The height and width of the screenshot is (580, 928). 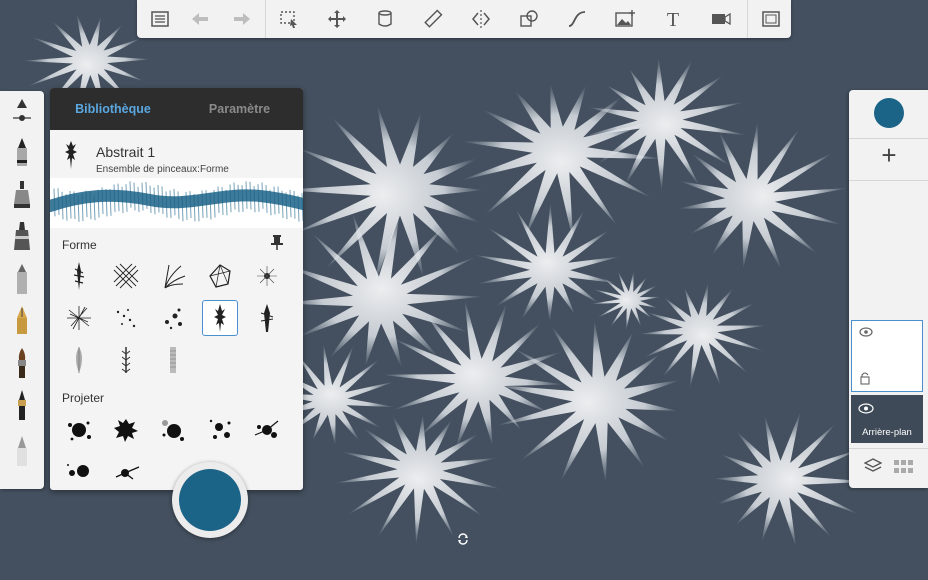 What do you see at coordinates (22, 363) in the screenshot?
I see `paintbrush-tool-icon` at bounding box center [22, 363].